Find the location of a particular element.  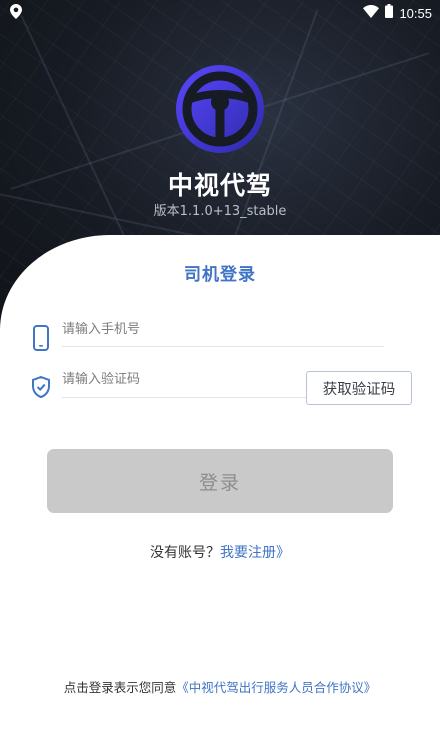

register-row: 没有账号？我要注册》 is located at coordinates (220, 552).